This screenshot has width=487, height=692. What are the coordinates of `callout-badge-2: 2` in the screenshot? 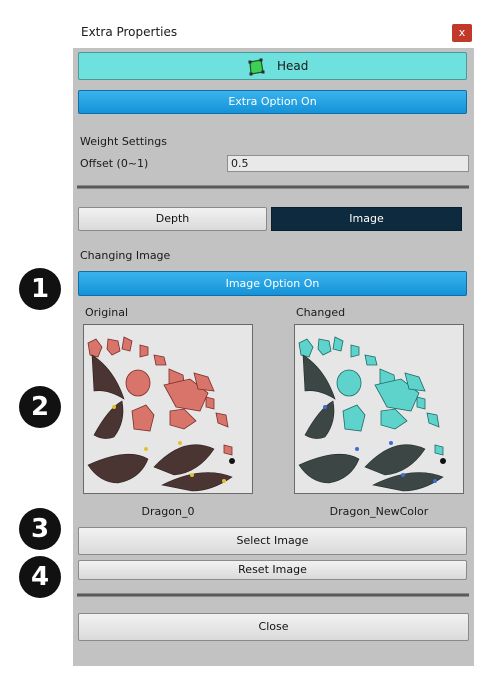 It's located at (40, 407).